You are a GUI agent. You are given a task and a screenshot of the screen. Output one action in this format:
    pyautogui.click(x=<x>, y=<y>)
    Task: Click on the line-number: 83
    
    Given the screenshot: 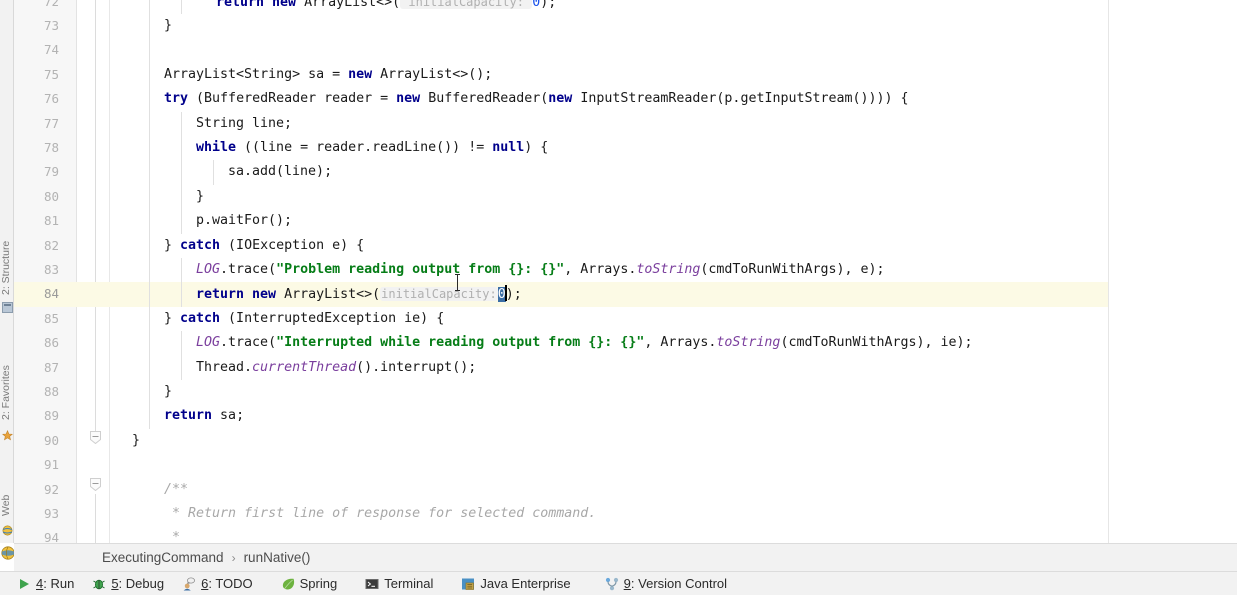 What is the action you would take?
    pyautogui.click(x=51, y=269)
    